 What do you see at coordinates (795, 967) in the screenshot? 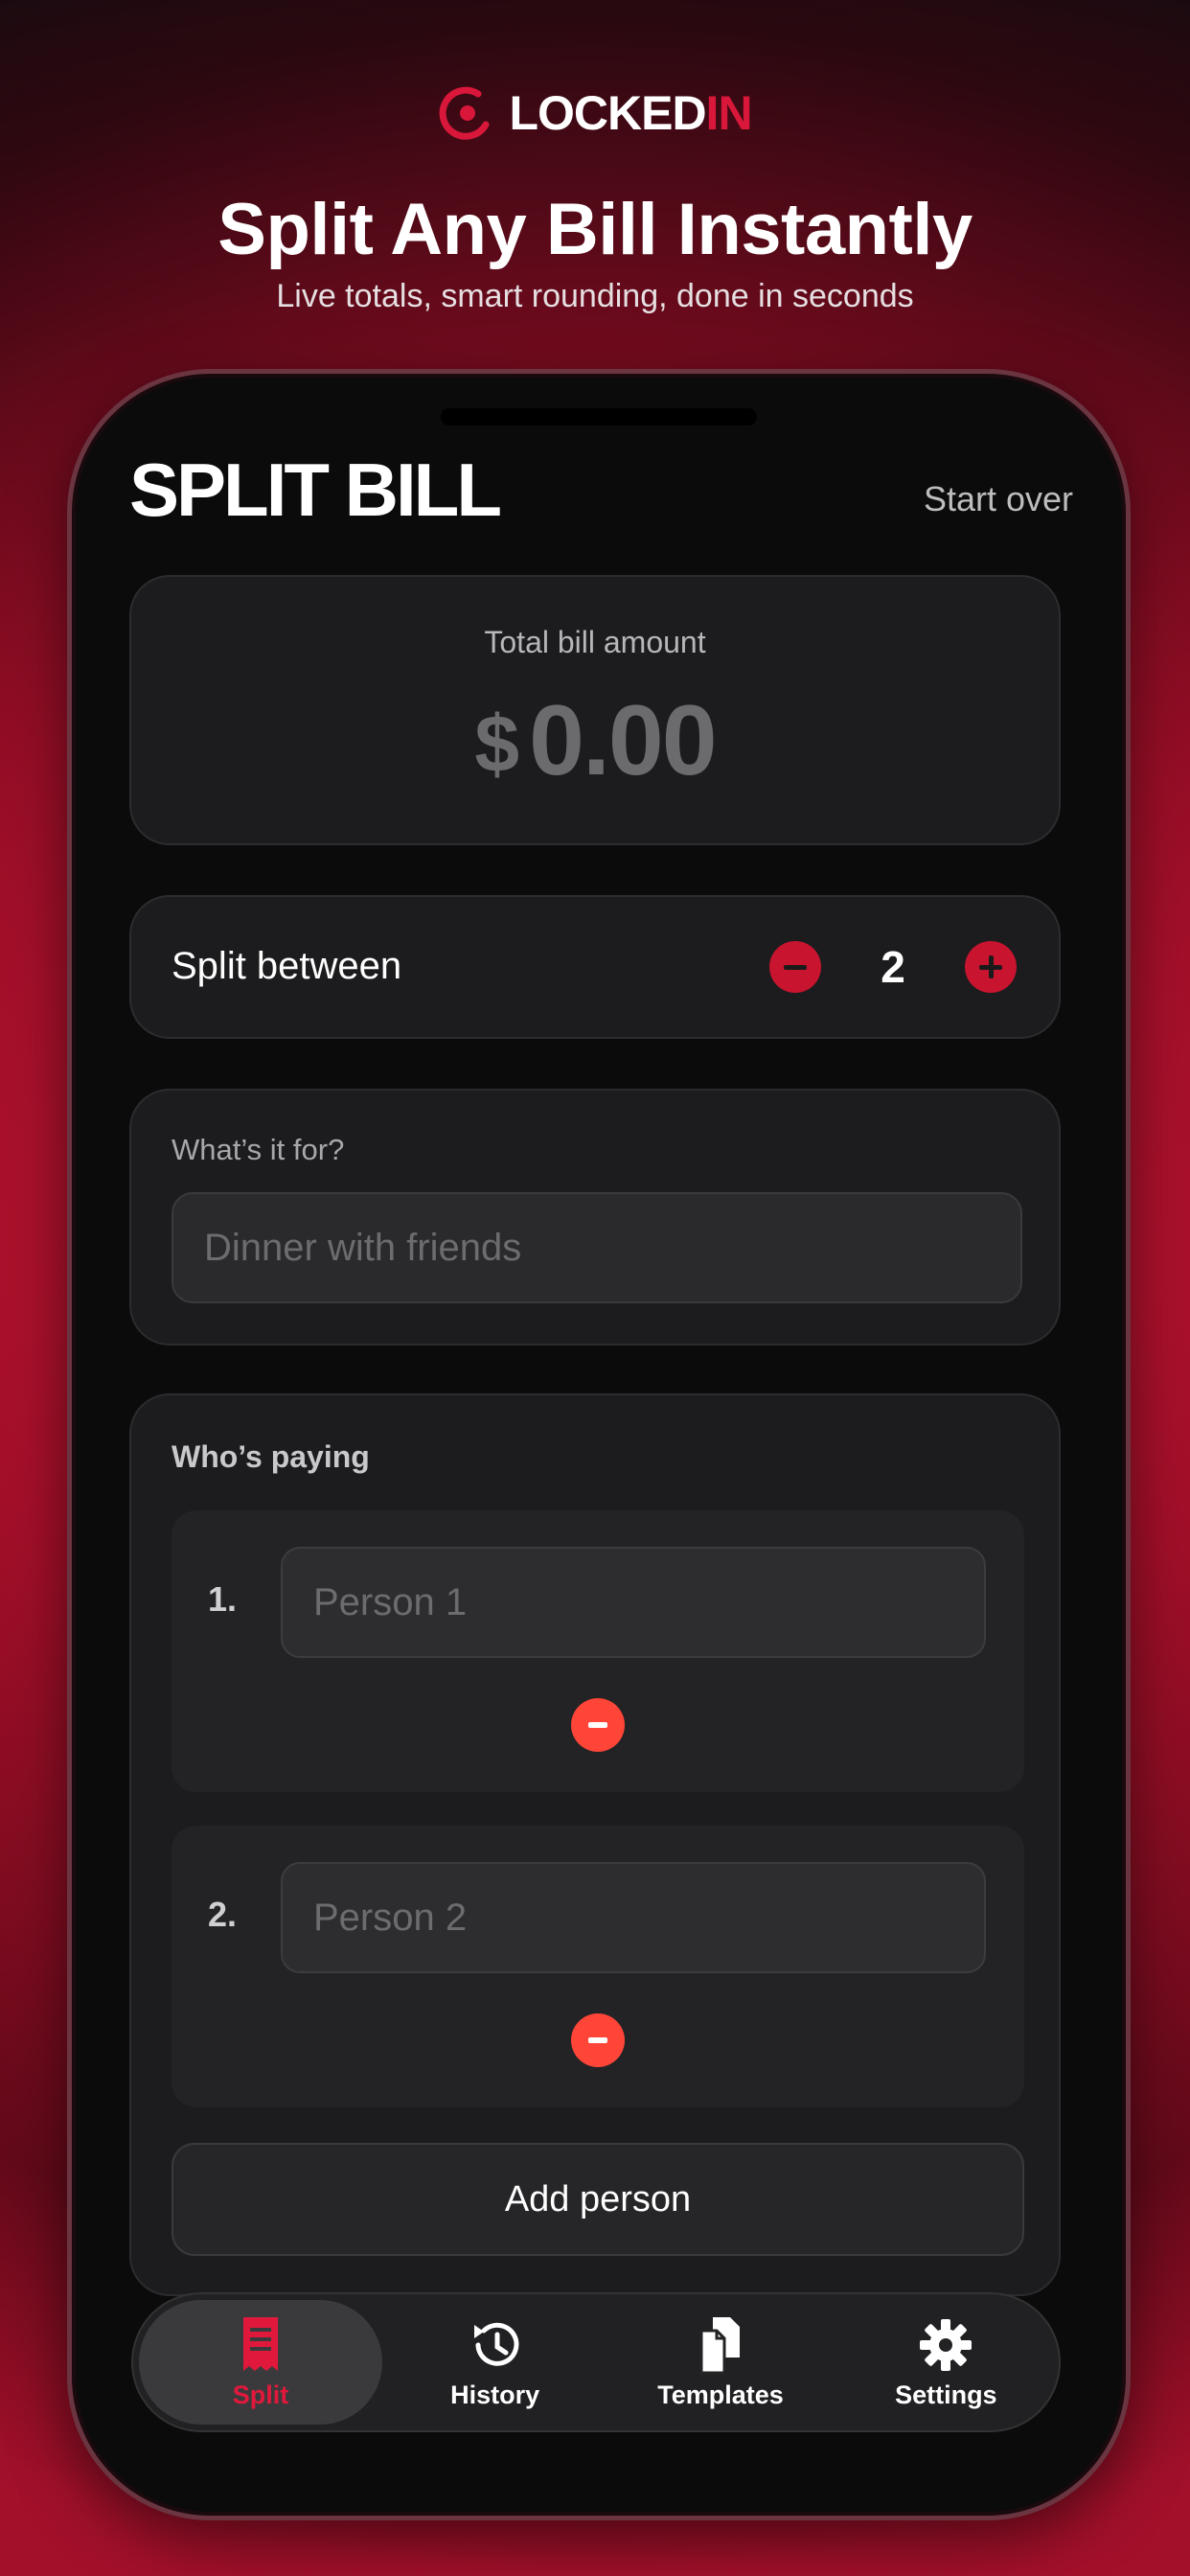
I see `decrease-split-button` at bounding box center [795, 967].